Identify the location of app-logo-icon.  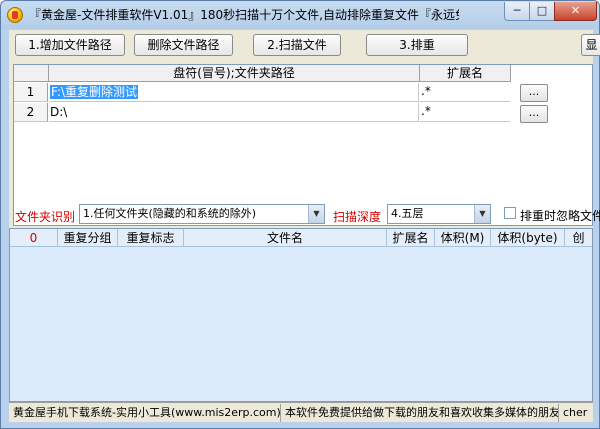
(15, 15).